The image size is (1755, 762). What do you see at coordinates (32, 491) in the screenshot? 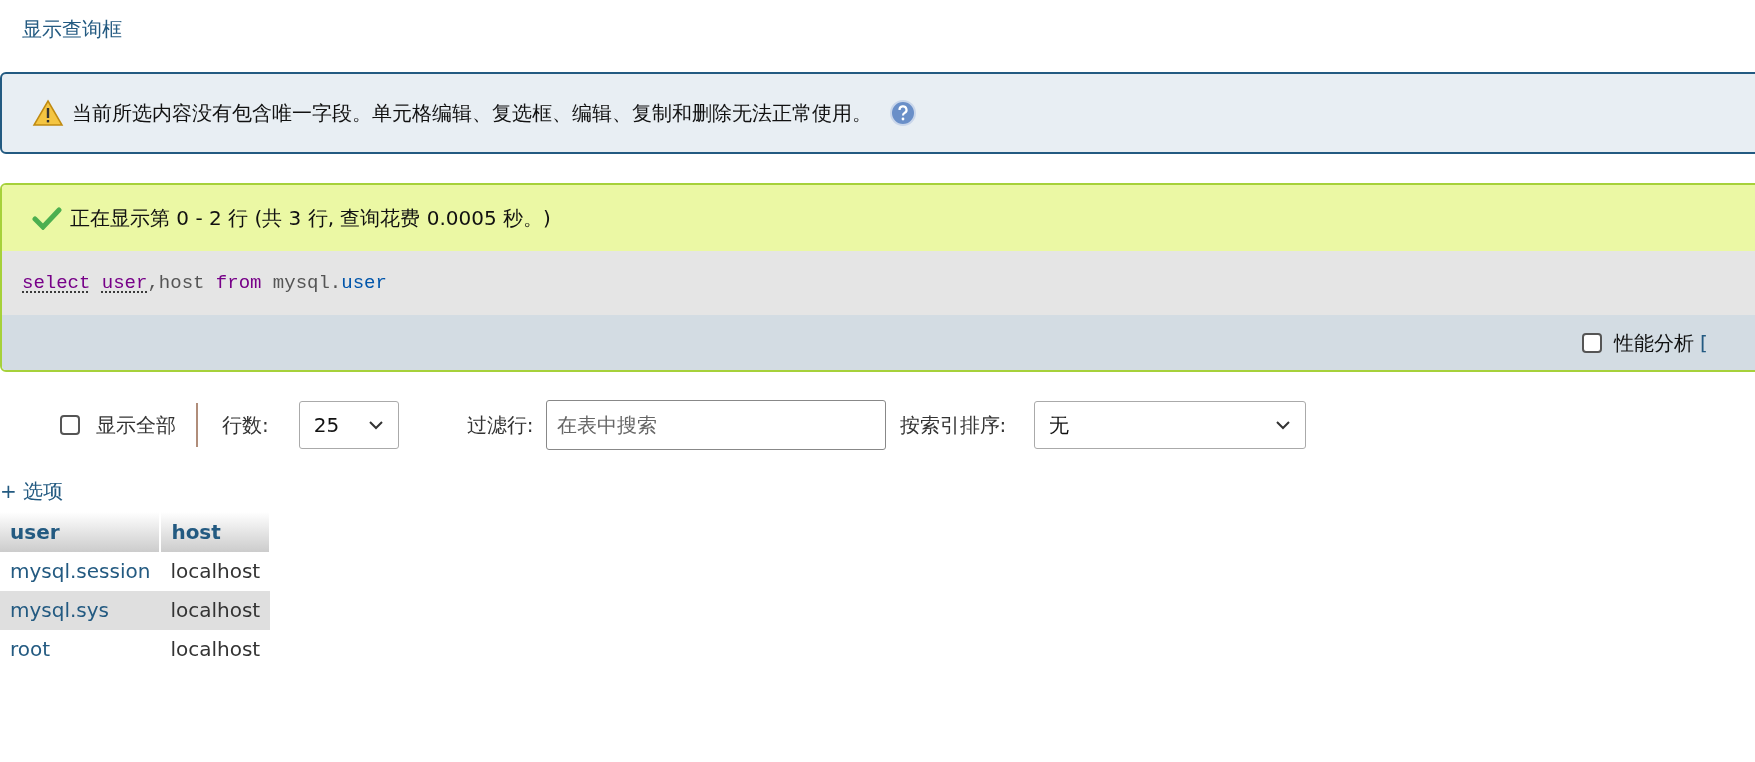
I see `options-link: + 选项` at bounding box center [32, 491].